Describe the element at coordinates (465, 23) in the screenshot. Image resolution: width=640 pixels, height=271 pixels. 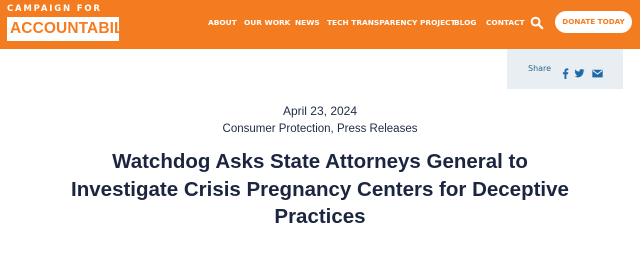
I see `nav-item-blog: BLOG` at that location.